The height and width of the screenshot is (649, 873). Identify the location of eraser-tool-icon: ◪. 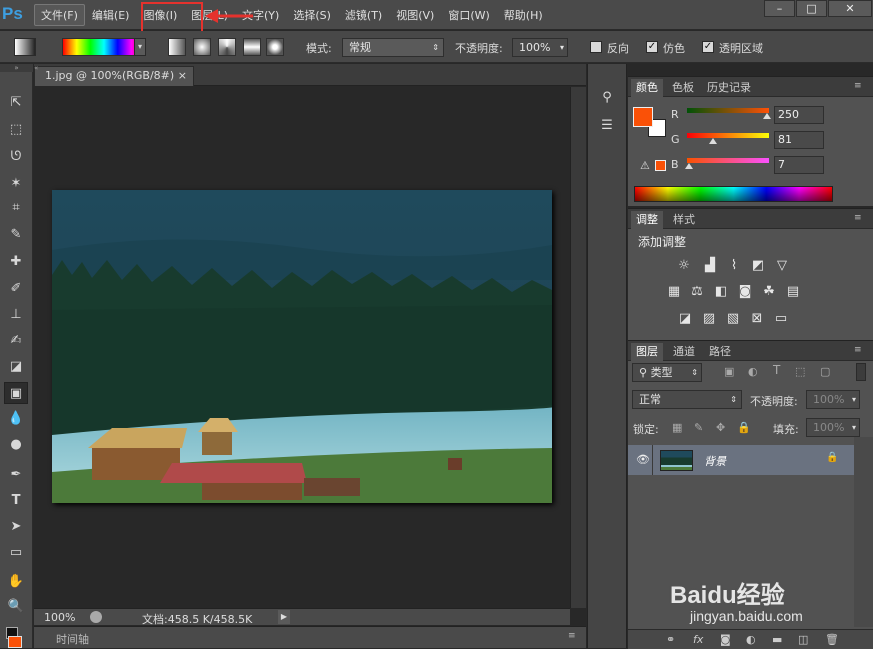
(16, 367).